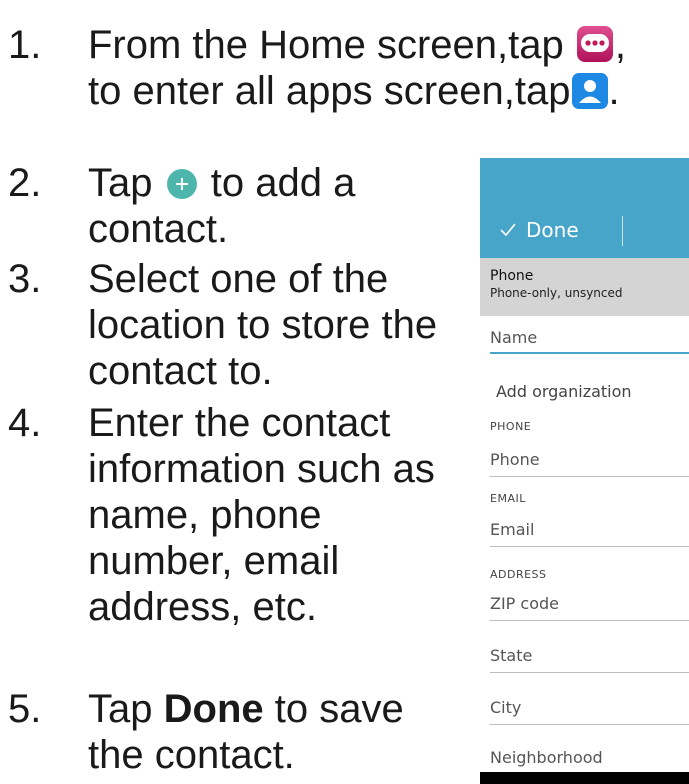  I want to click on email-section-label: EMAIL, so click(508, 498).